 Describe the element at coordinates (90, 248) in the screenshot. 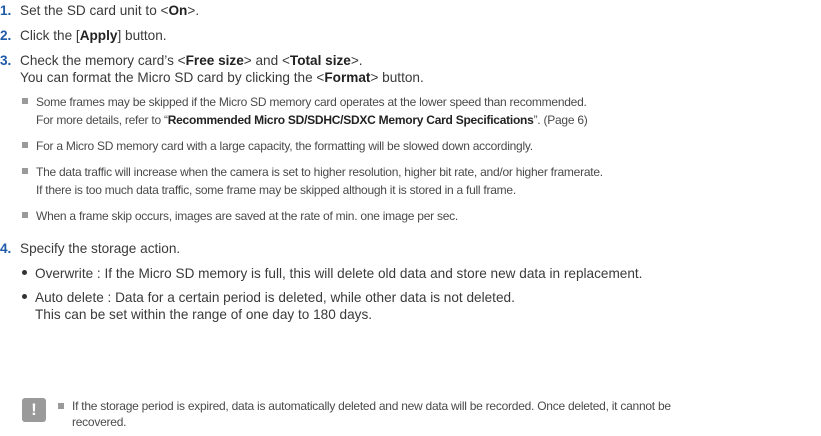

I see `step-4: 4. Specify the storage action.` at that location.